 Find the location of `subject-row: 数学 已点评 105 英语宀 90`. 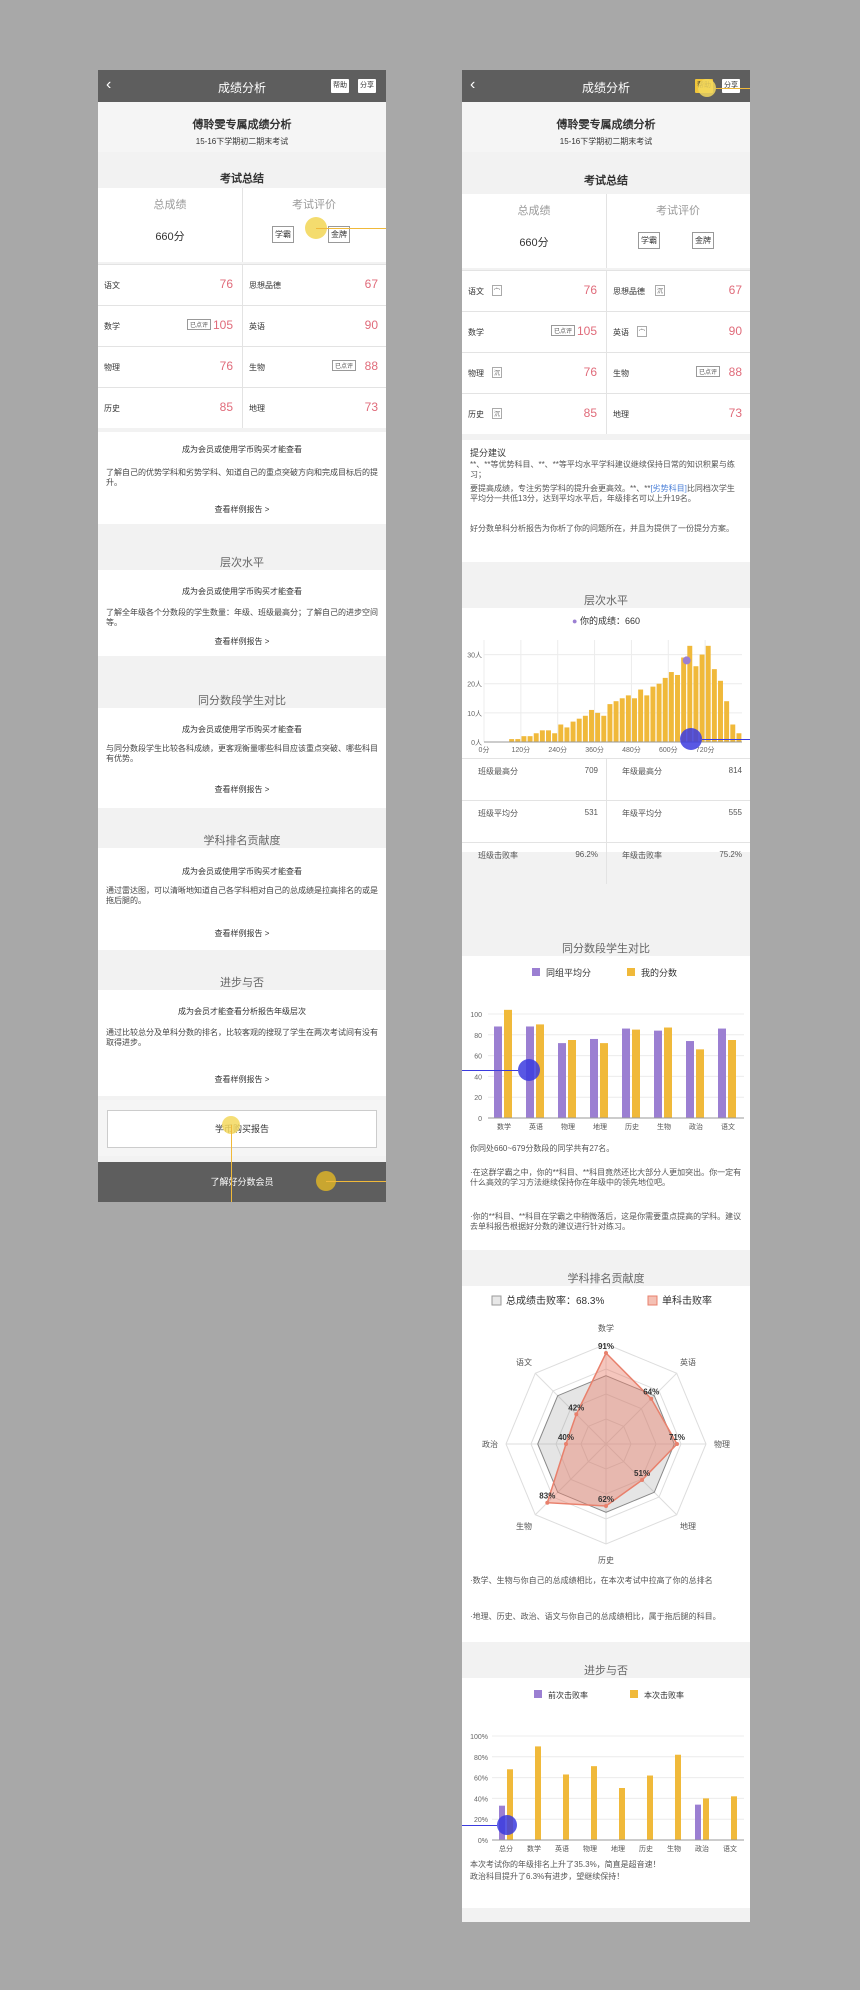

subject-row: 数学 已点评 105 英语宀 90 is located at coordinates (606, 331).